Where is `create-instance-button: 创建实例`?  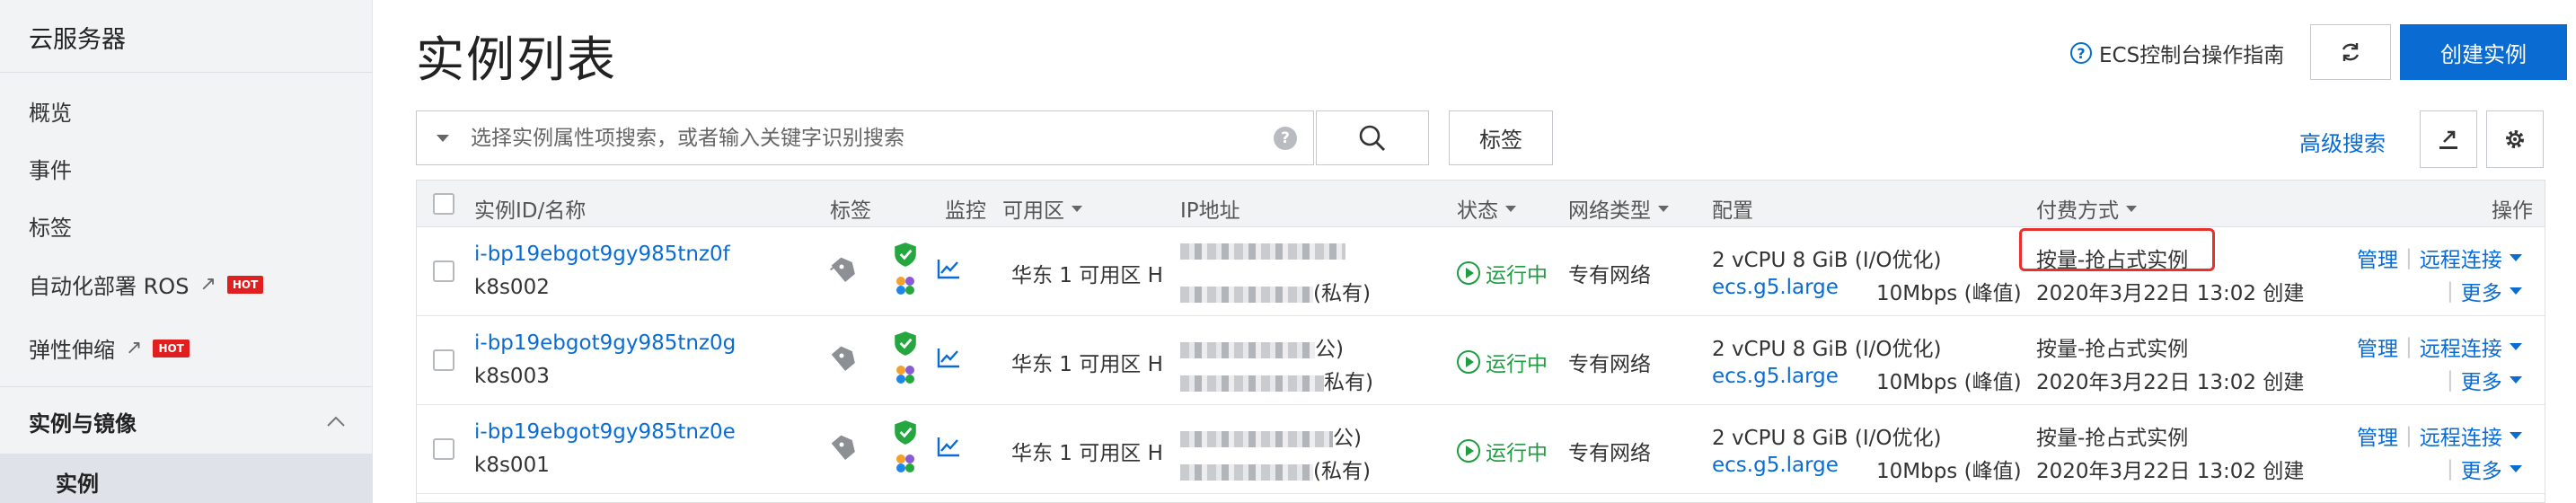
create-instance-button: 创建实例 is located at coordinates (2483, 52).